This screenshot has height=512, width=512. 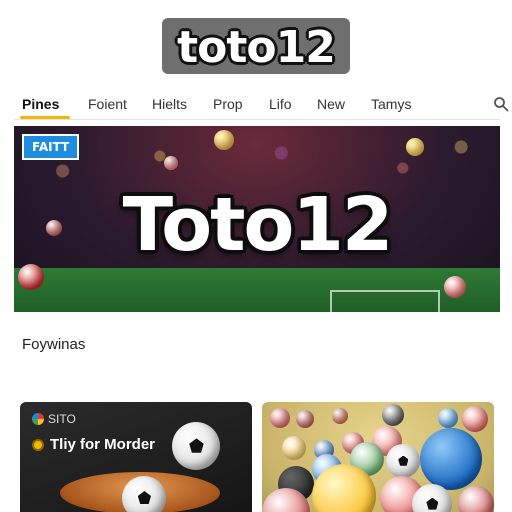 I want to click on hero-title: Toto12, so click(x=258, y=225).